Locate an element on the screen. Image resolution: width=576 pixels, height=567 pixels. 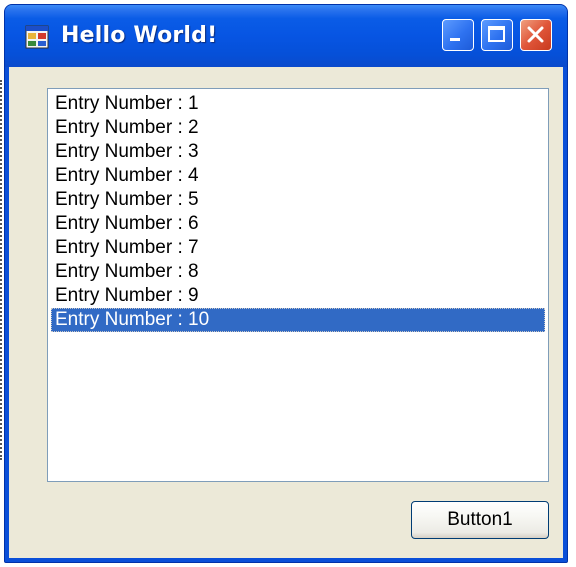
list-item: Entry Number : 2 is located at coordinates (298, 128).